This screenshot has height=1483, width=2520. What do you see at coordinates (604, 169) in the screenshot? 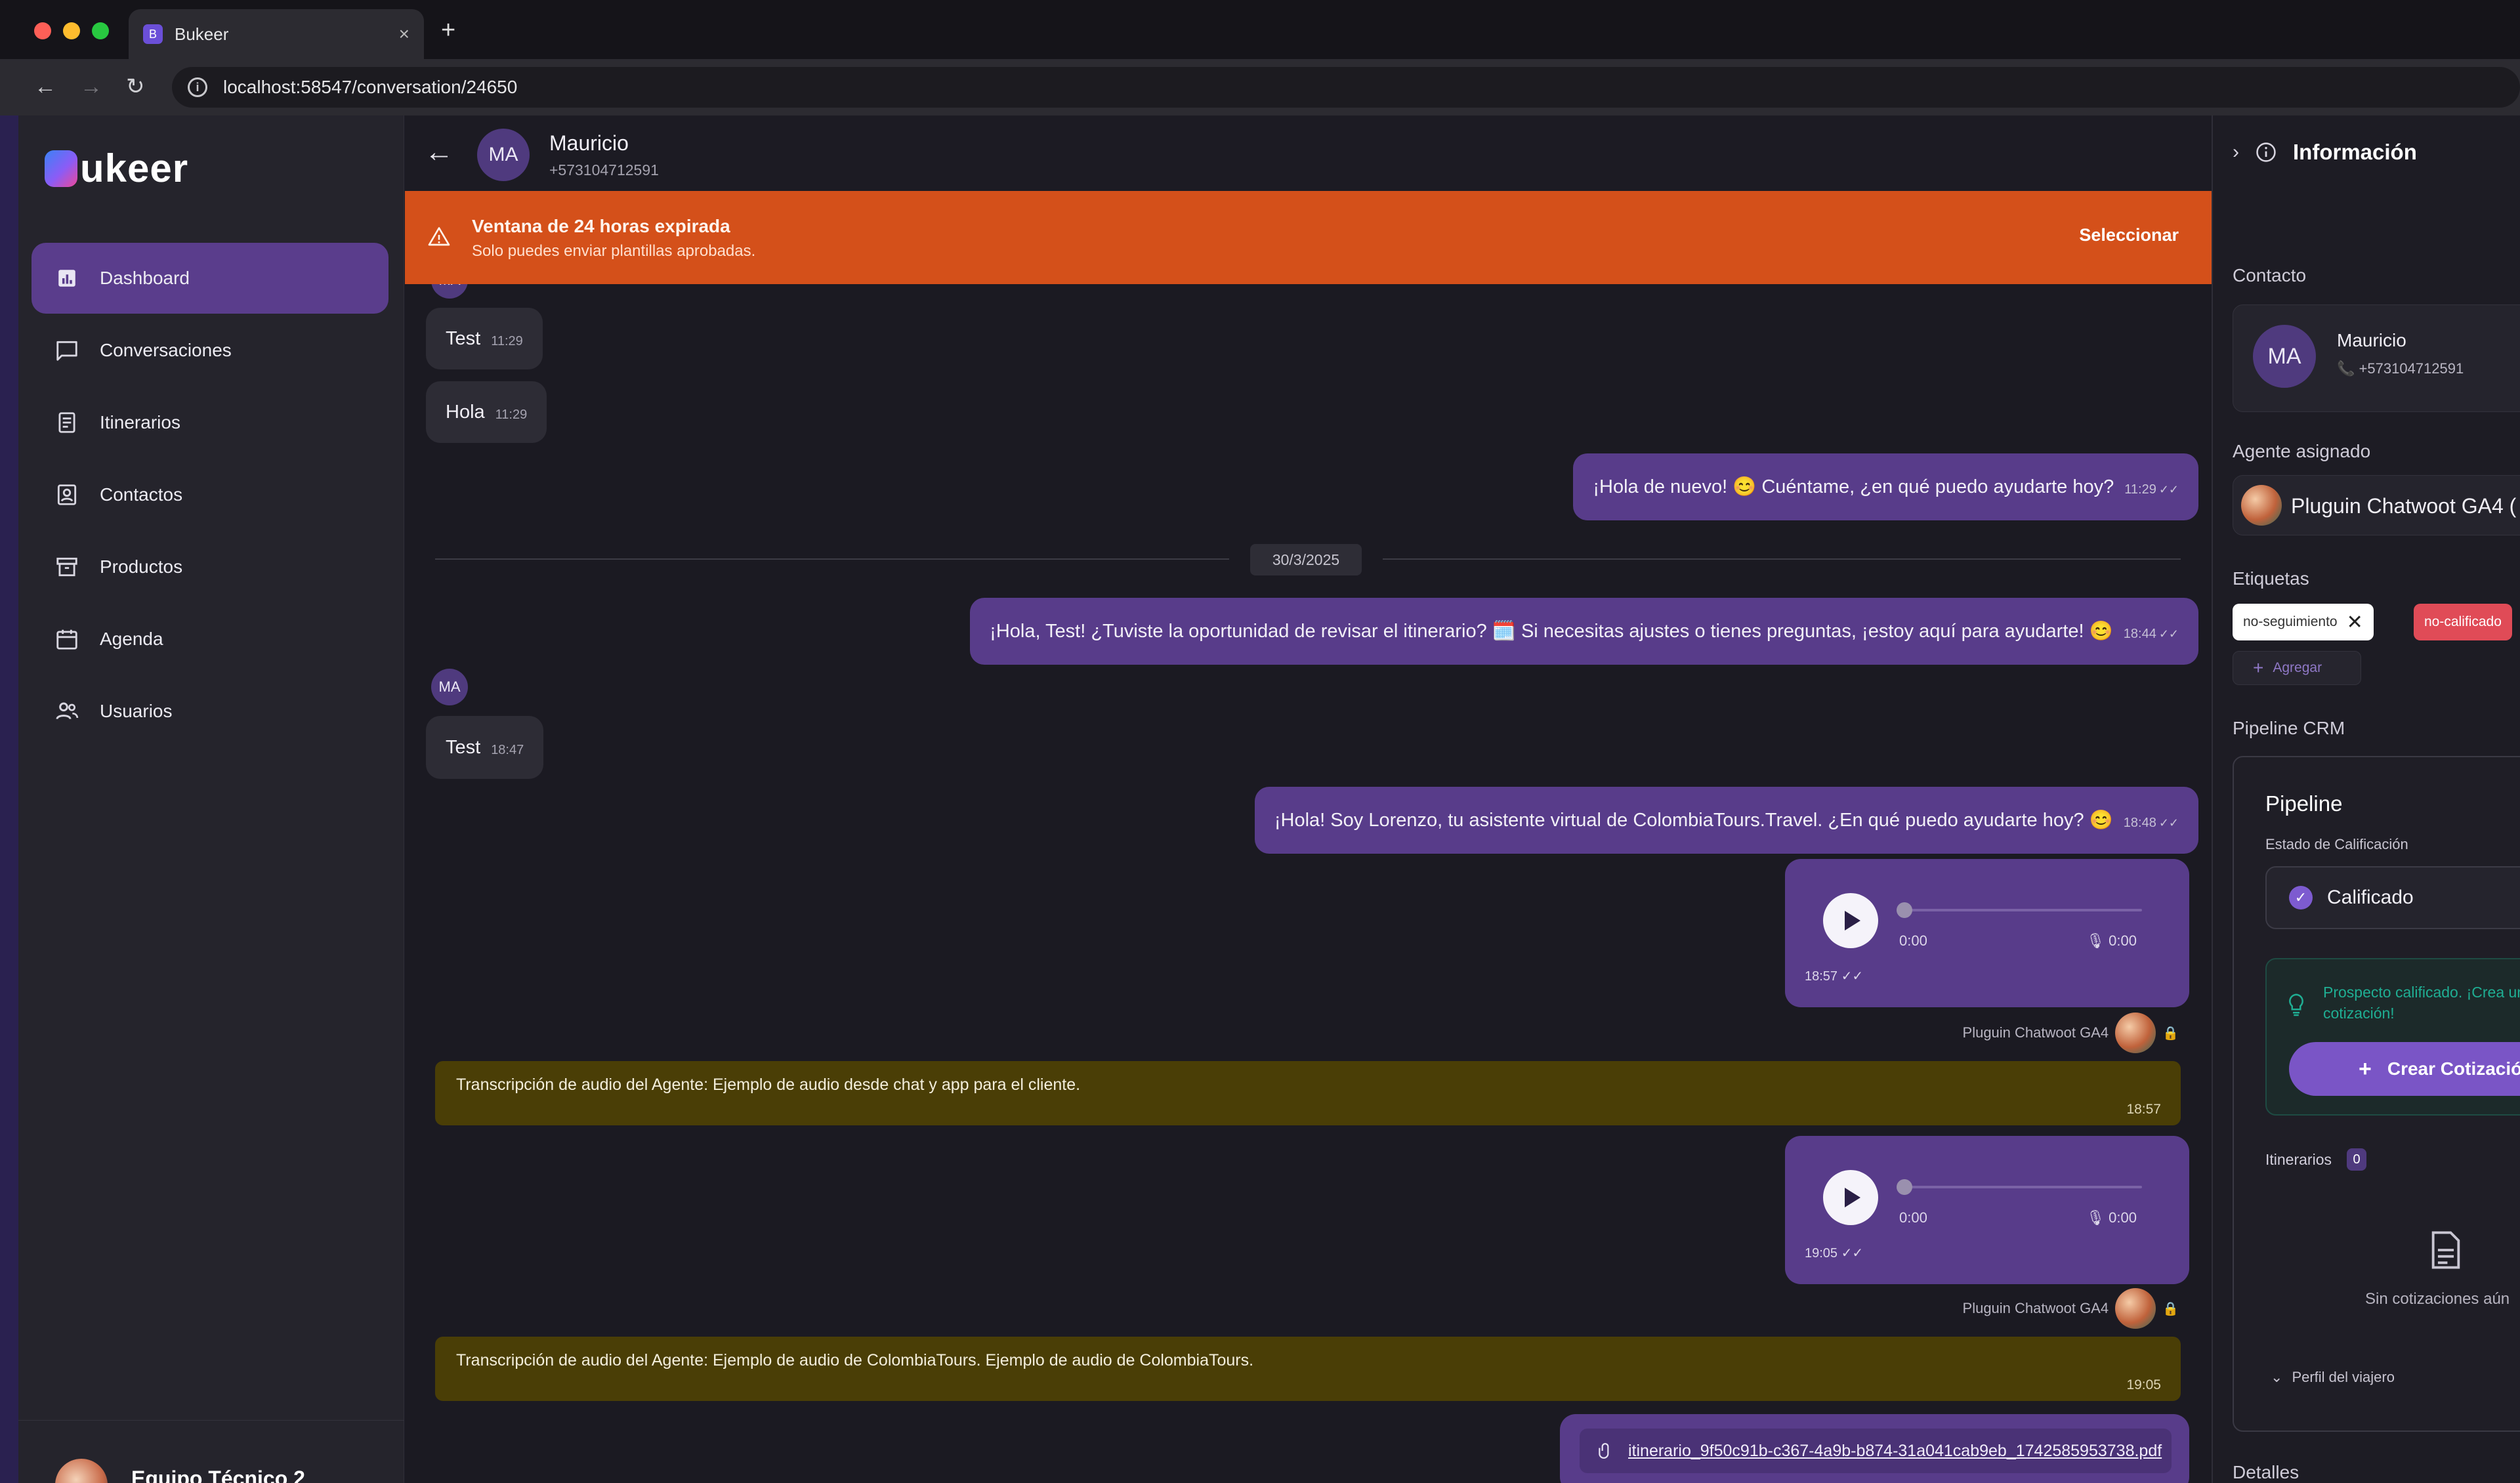
I see `contact-phone: +573104712591` at bounding box center [604, 169].